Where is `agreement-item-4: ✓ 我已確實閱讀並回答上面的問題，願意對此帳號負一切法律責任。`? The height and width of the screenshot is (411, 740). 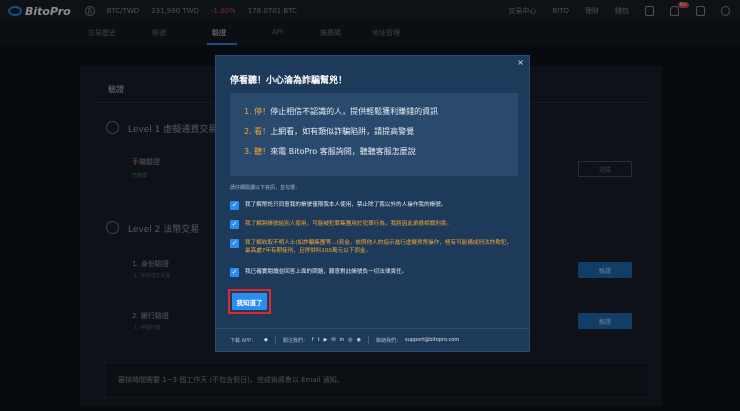 agreement-item-4: ✓ 我已確實閱讀並回答上面的問題，願意對此帳號負一切法律責任。 is located at coordinates (373, 272).